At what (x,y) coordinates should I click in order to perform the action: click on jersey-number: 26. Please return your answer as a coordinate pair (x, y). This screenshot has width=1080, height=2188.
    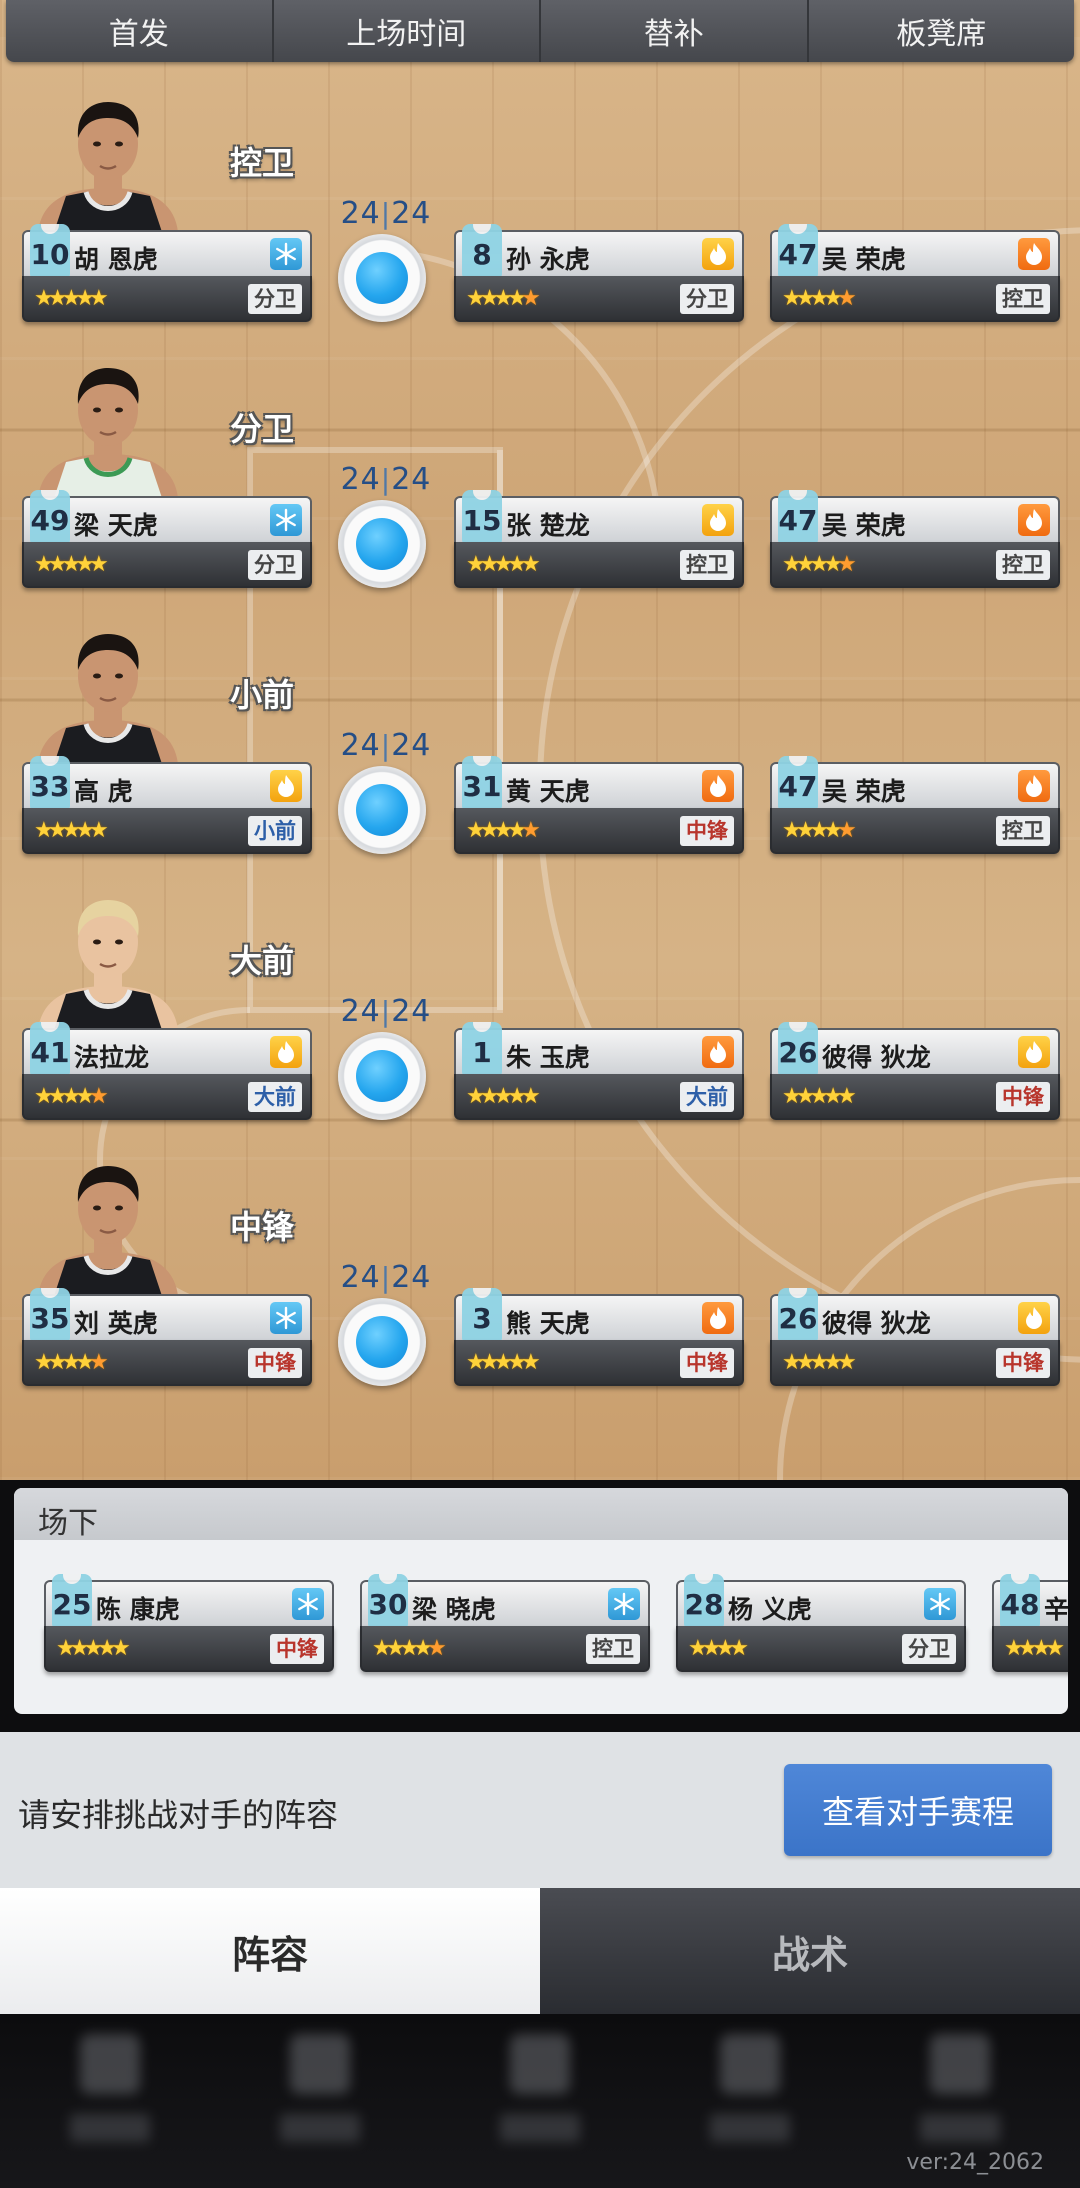
    Looking at the image, I should click on (798, 1318).